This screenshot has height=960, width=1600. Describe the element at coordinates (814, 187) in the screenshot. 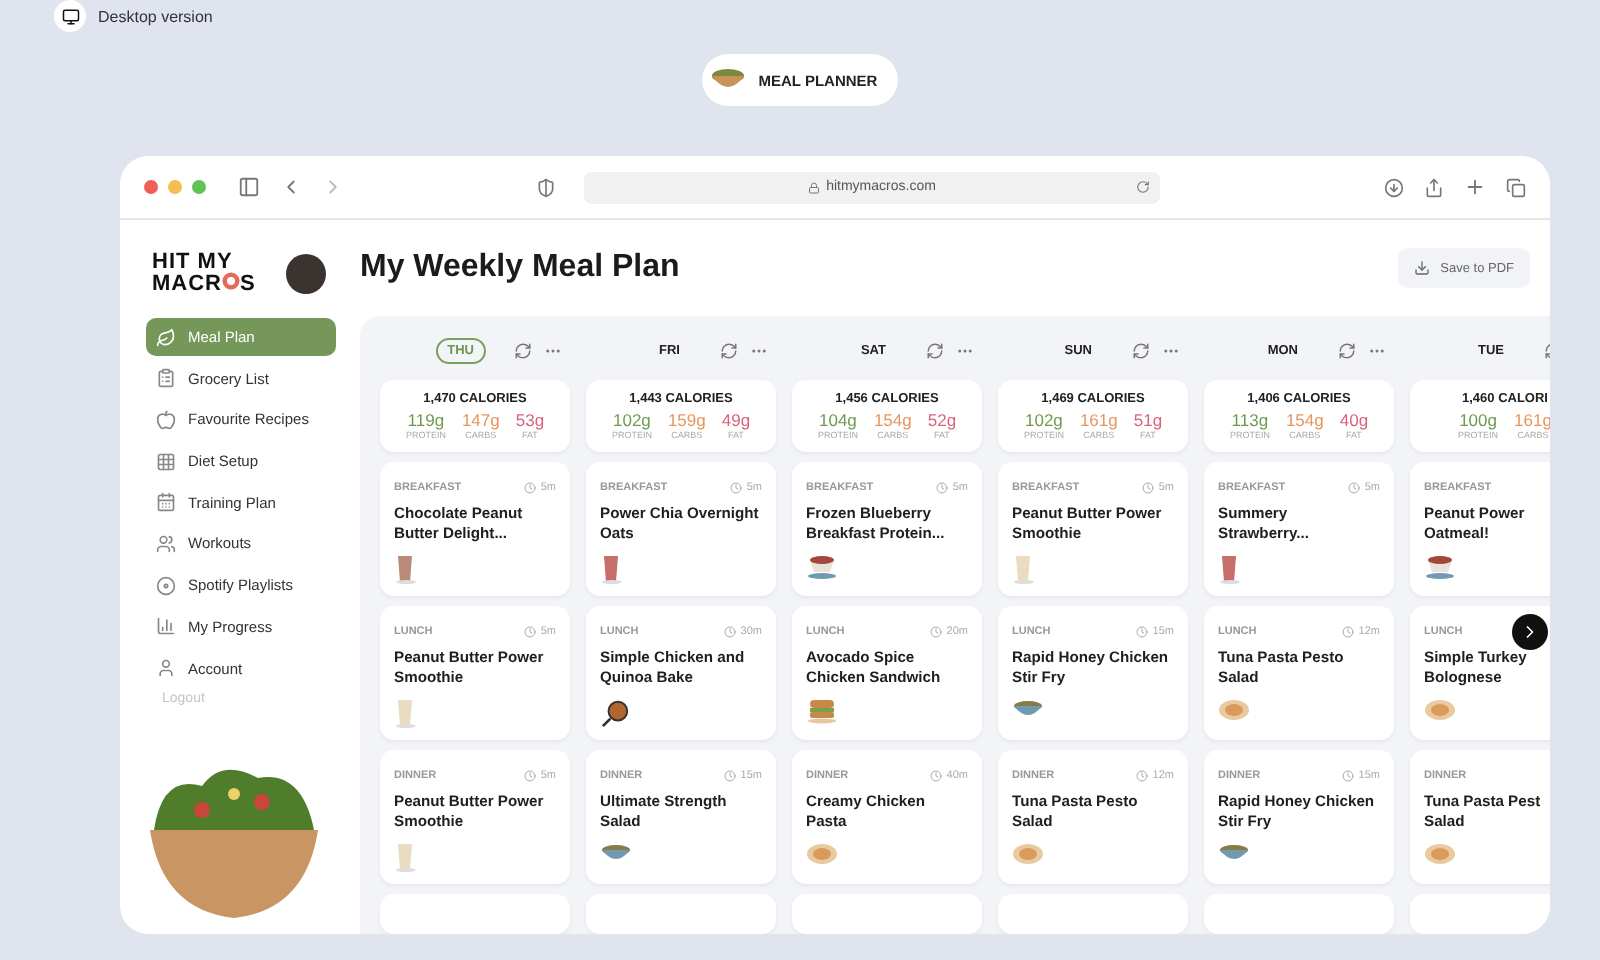

I see `lock-icon` at that location.